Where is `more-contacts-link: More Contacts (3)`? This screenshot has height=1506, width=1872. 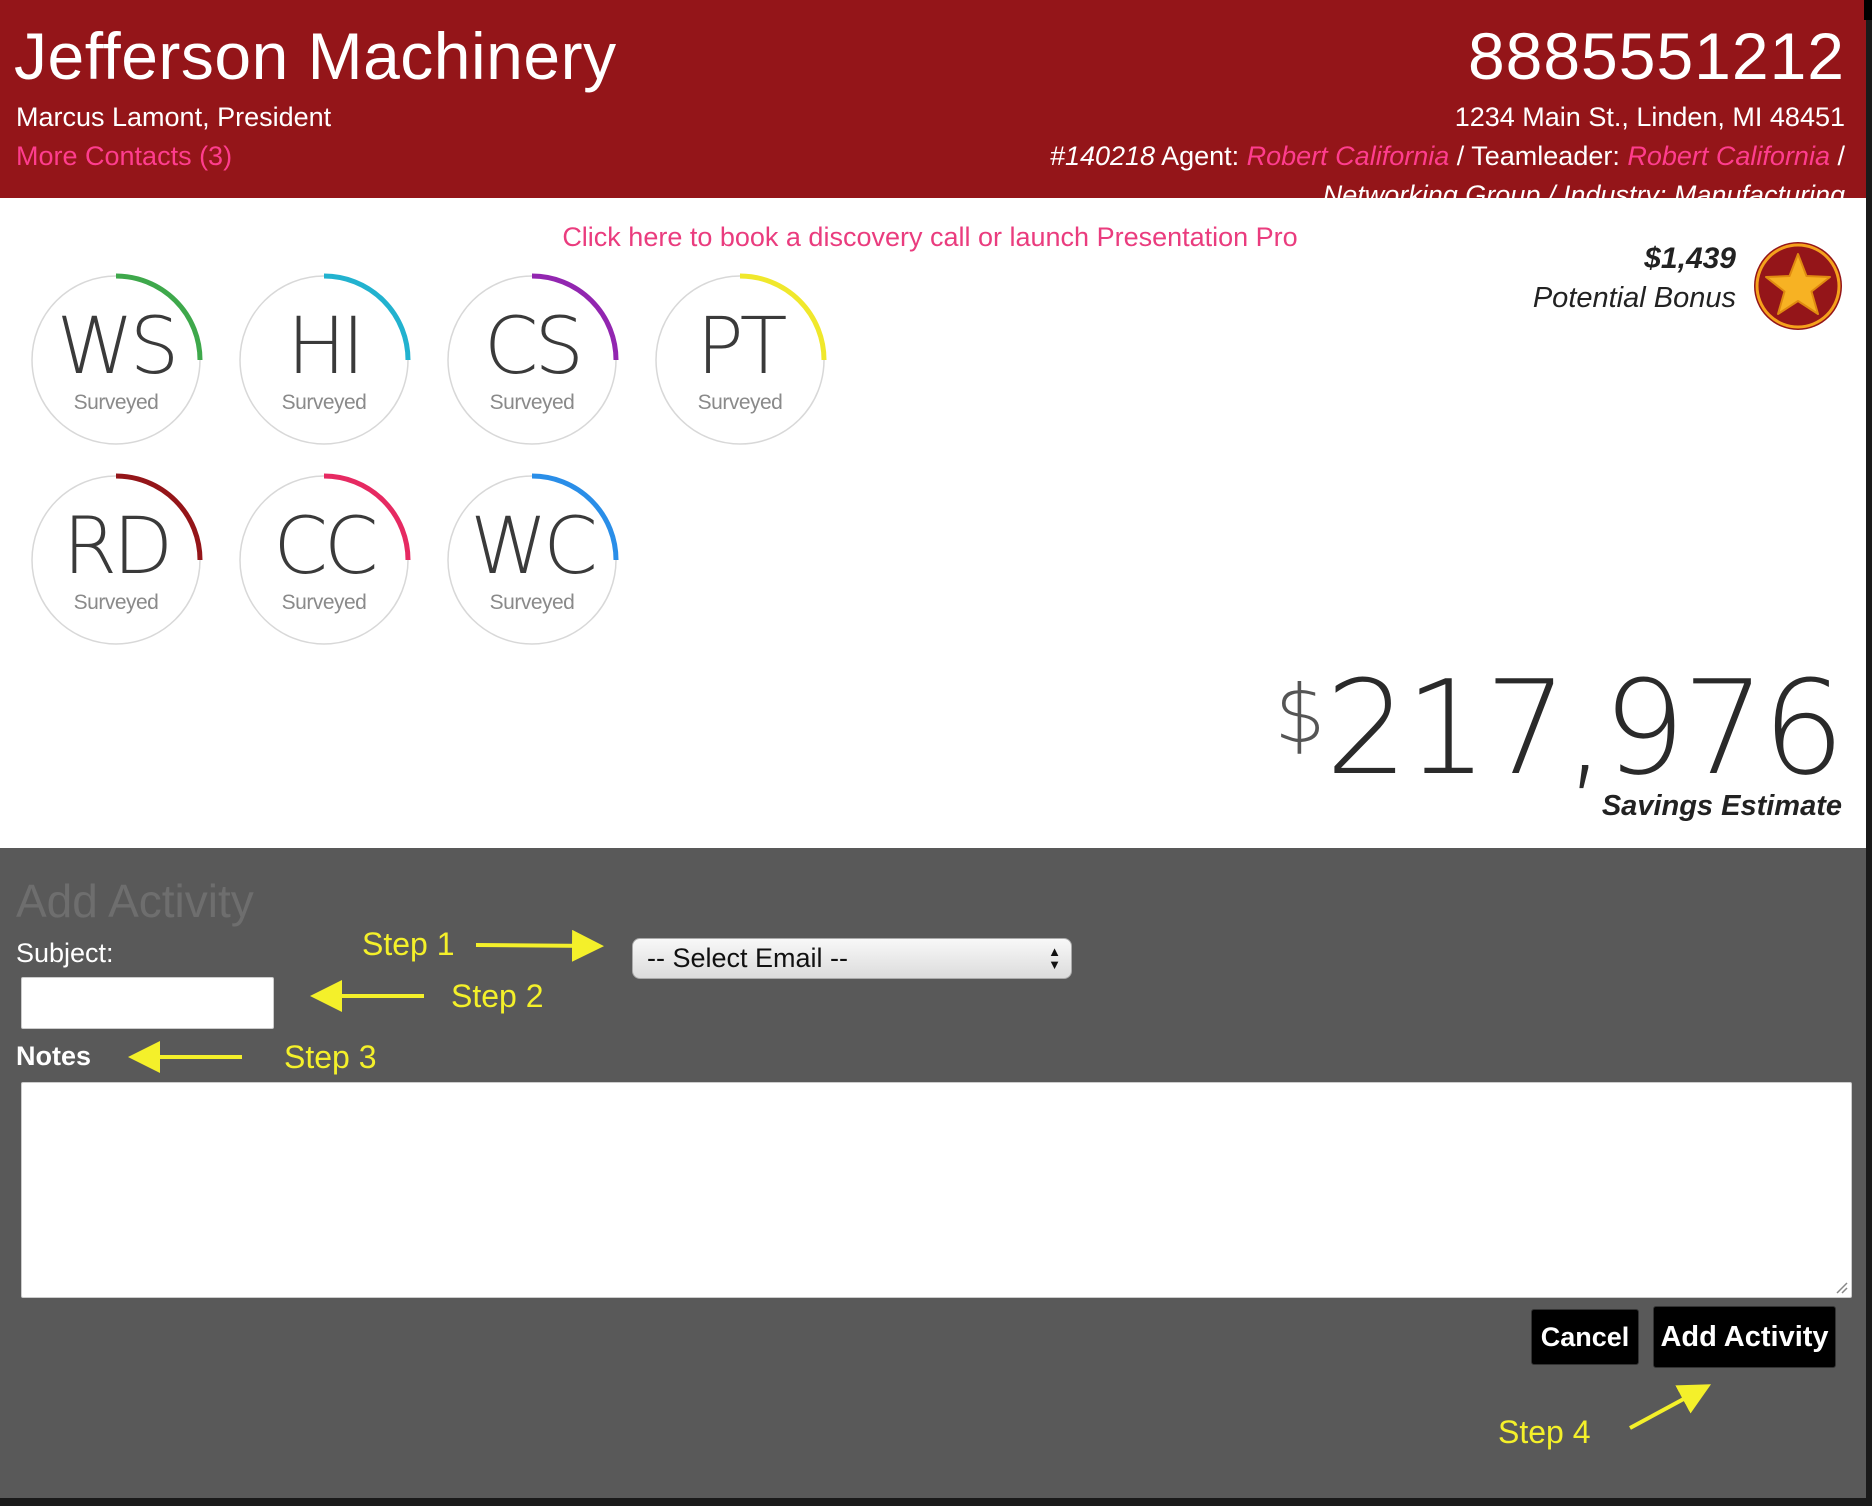 more-contacts-link: More Contacts (3) is located at coordinates (124, 156).